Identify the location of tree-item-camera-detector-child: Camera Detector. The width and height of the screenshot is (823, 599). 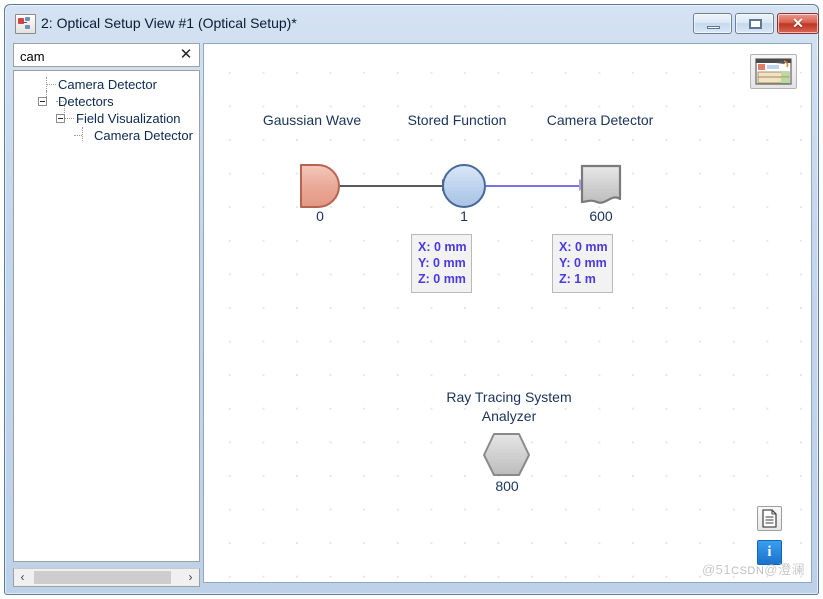
(143, 135).